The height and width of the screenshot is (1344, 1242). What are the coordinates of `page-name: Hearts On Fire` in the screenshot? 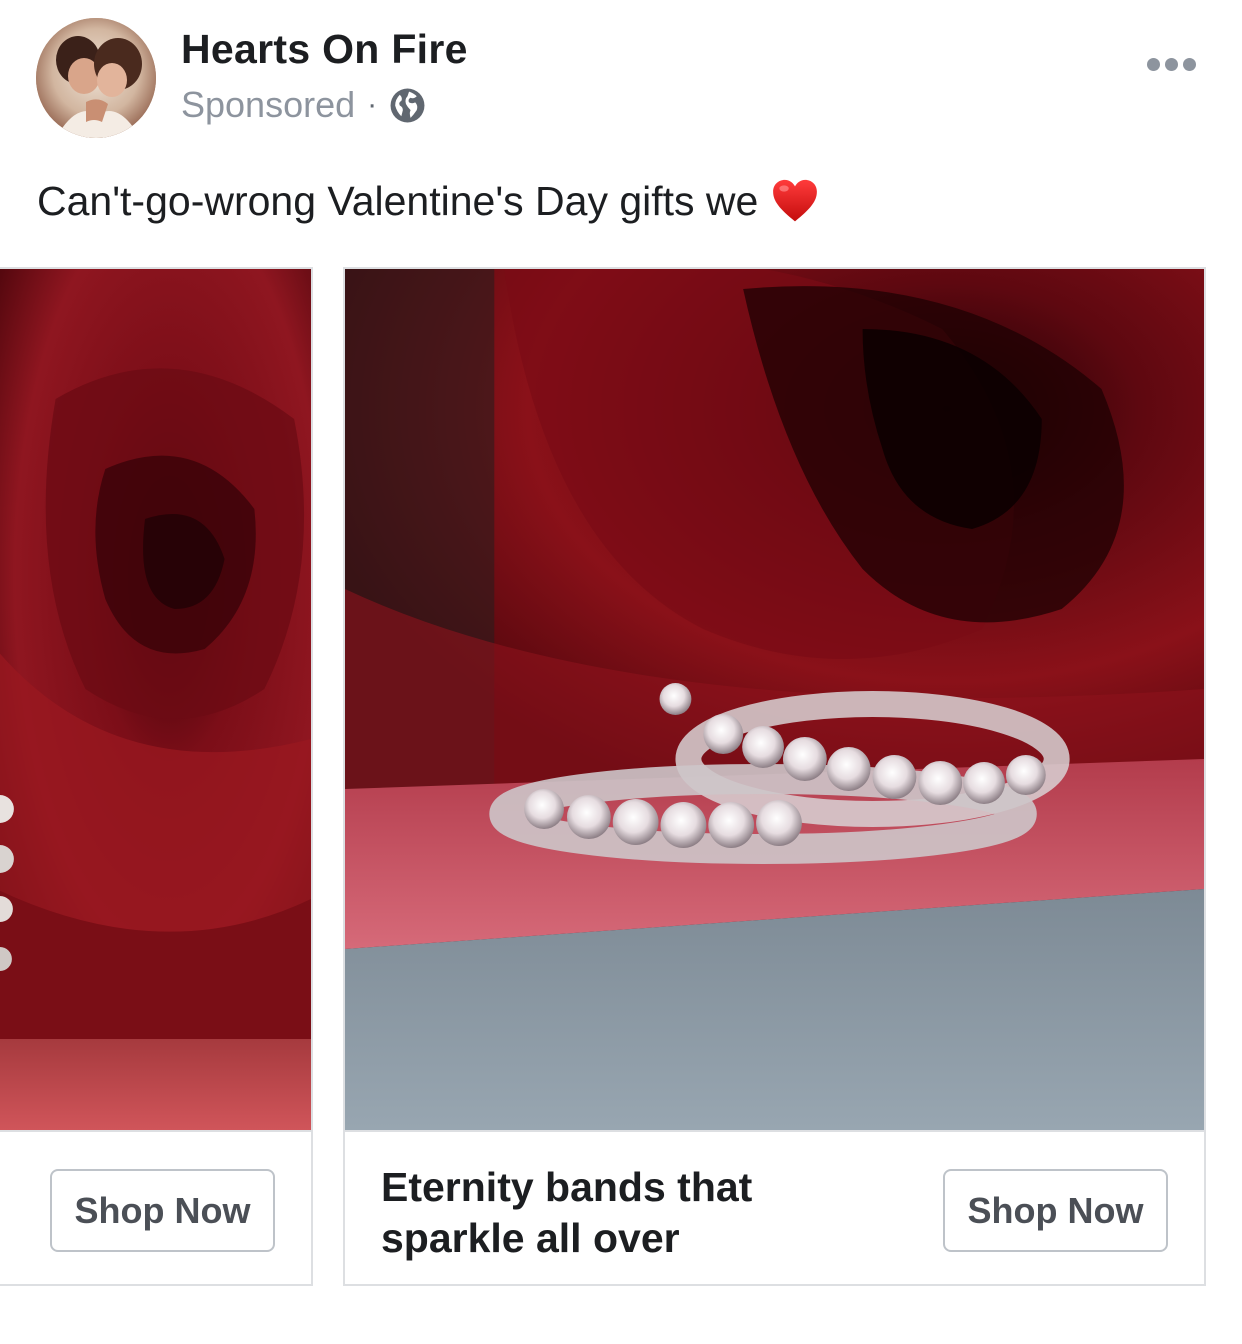 It's located at (324, 49).